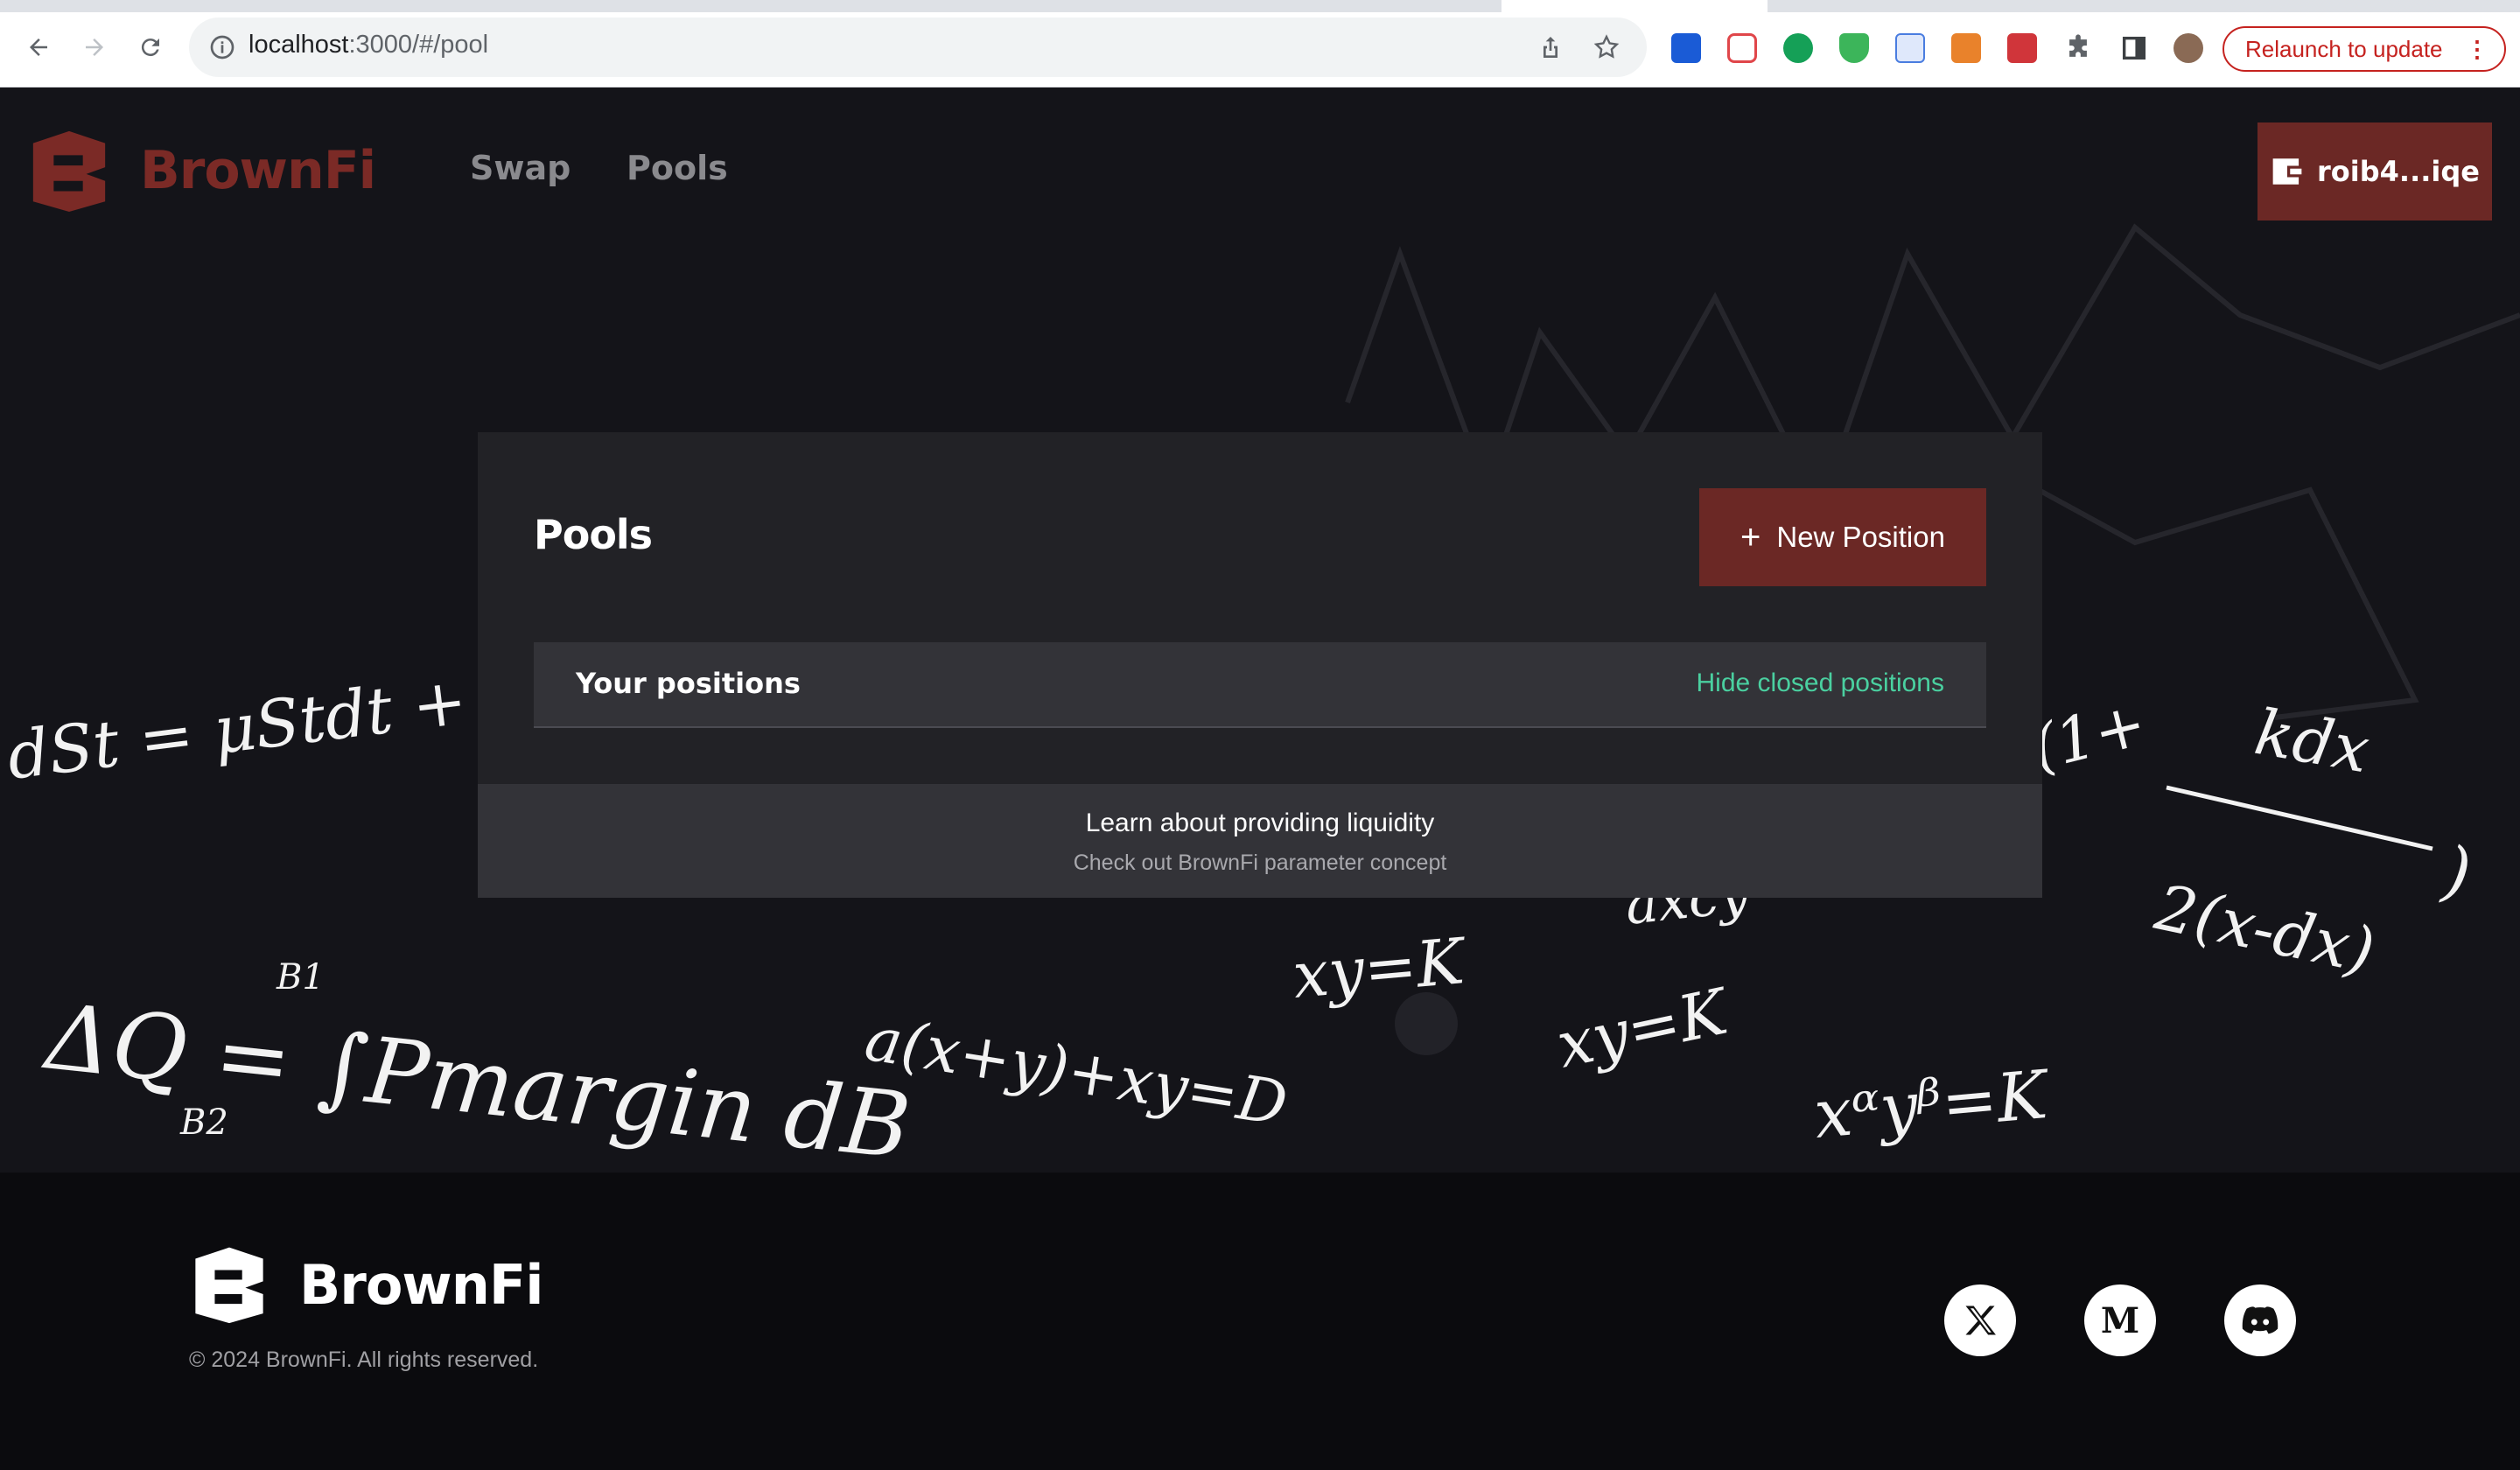 The width and height of the screenshot is (2520, 1470). Describe the element at coordinates (38, 47) in the screenshot. I see `back-icon` at that location.